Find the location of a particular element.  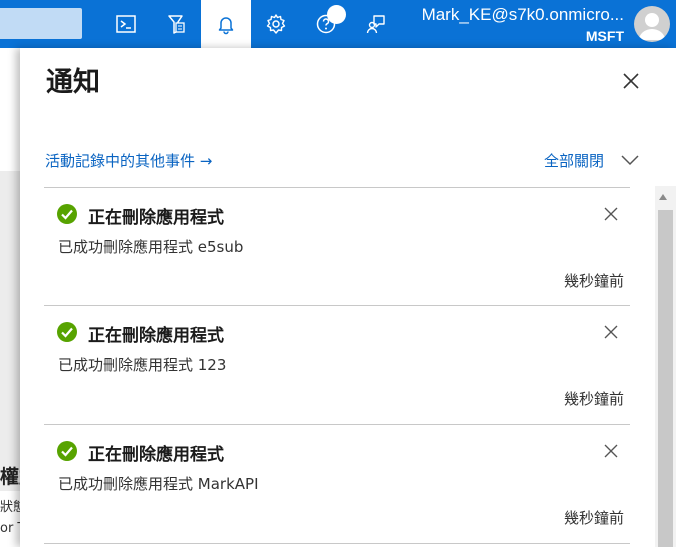

panel-scrollbar is located at coordinates (665, 366).